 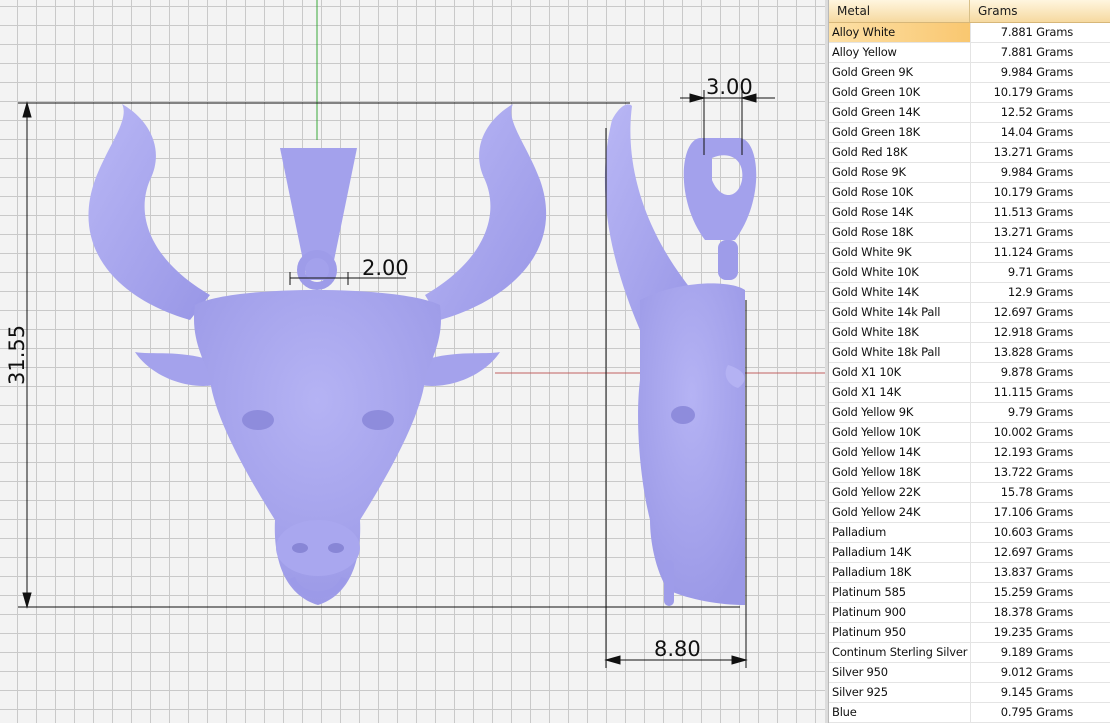 What do you see at coordinates (900, 512) in the screenshot?
I see `metal-name-cell: Gold Yellow 24K` at bounding box center [900, 512].